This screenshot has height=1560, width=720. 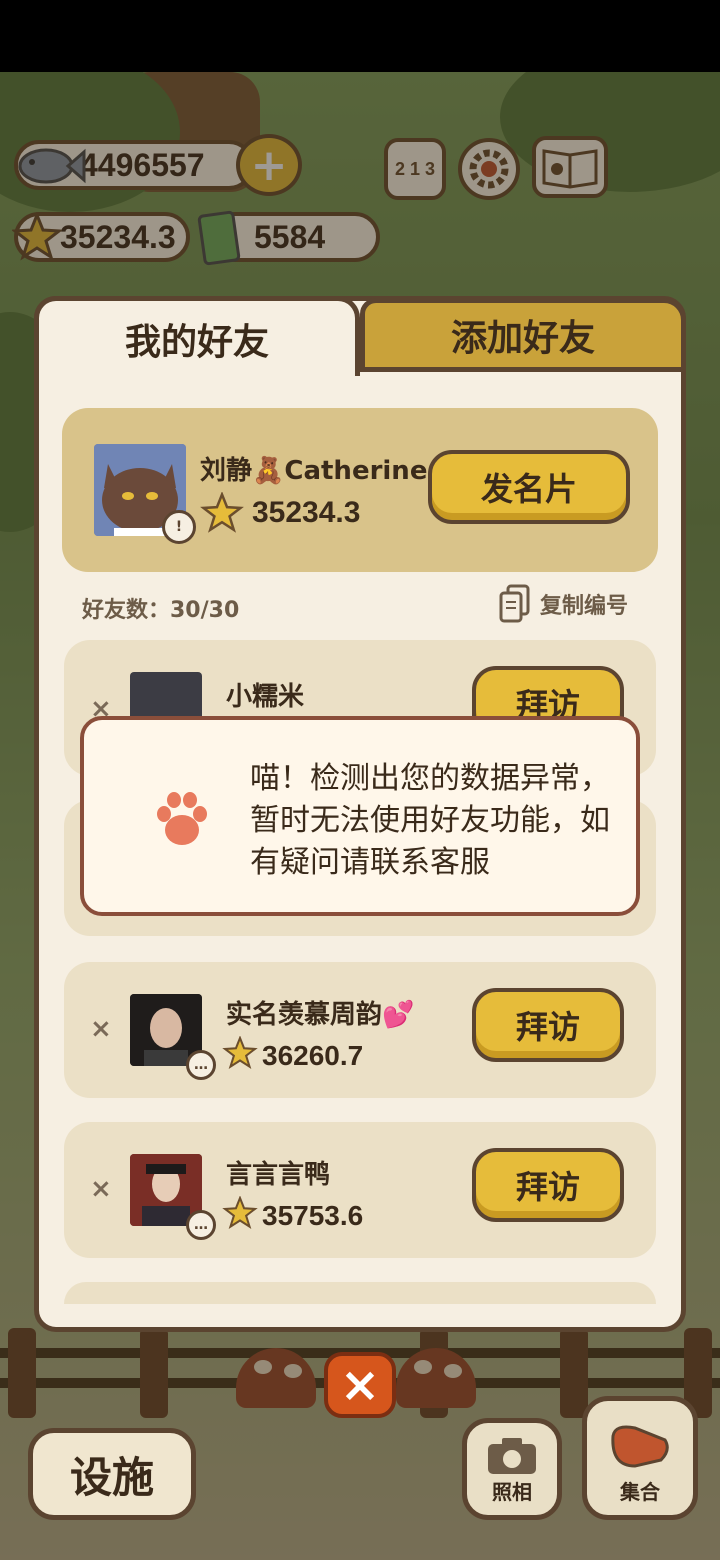 What do you see at coordinates (197, 336) in the screenshot?
I see `tab-my-friends: 我的好友` at bounding box center [197, 336].